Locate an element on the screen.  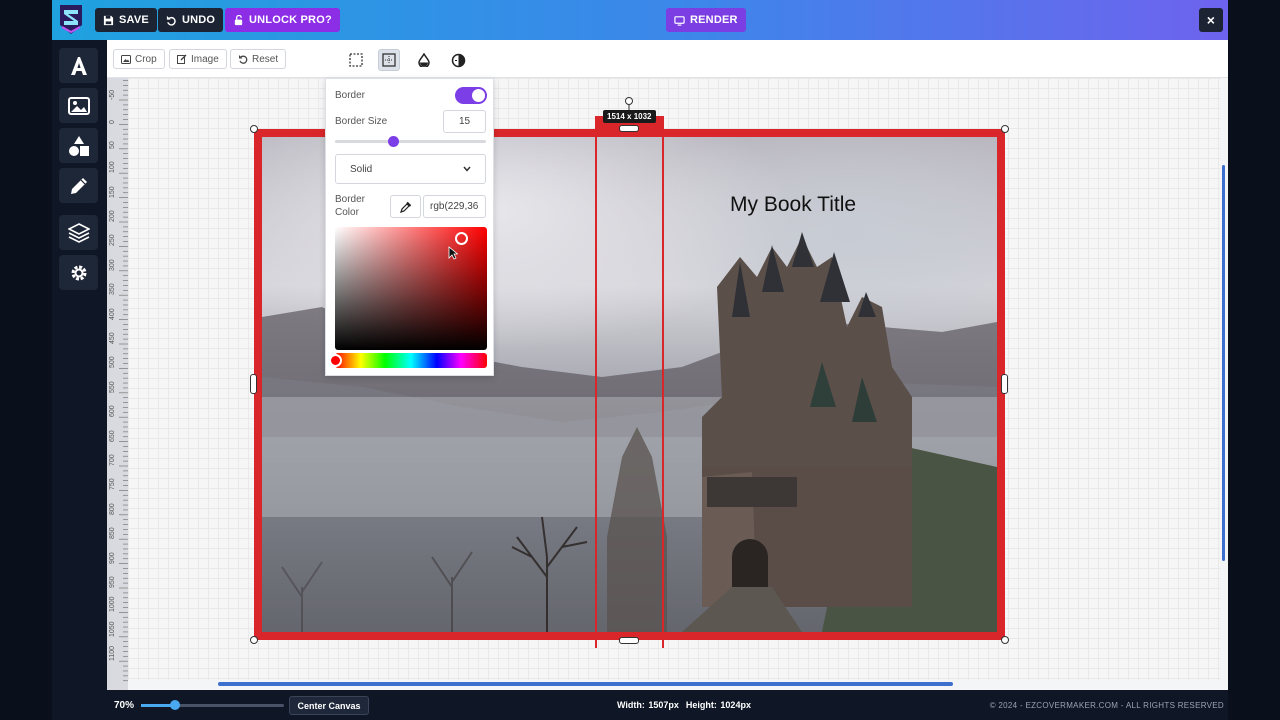
ruler-label: 700 is located at coordinates (112, 460).